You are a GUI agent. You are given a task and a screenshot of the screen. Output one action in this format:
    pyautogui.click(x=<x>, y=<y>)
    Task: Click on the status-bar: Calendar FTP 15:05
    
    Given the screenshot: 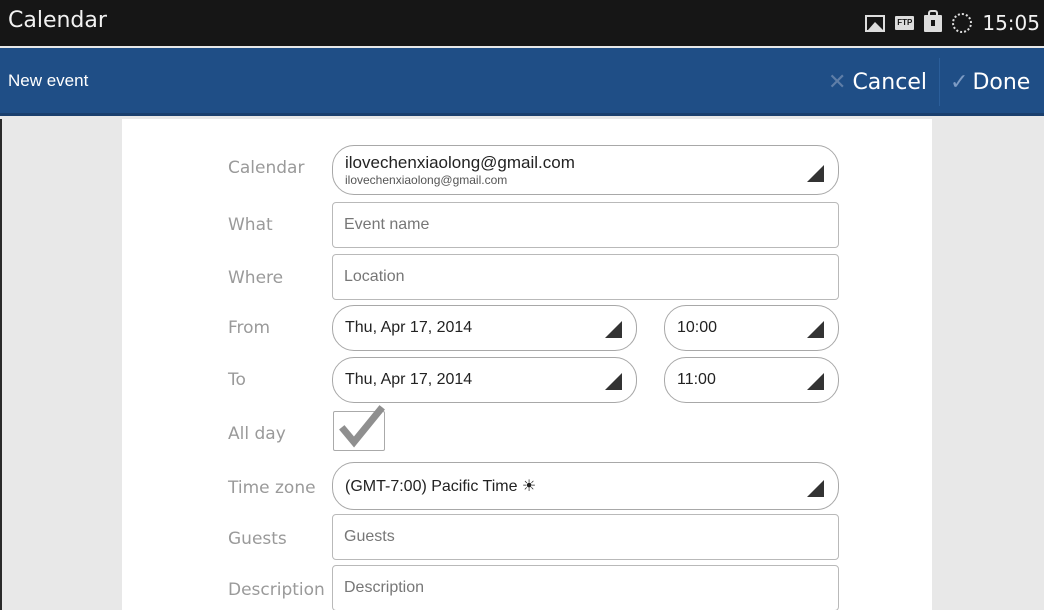 What is the action you would take?
    pyautogui.click(x=522, y=23)
    